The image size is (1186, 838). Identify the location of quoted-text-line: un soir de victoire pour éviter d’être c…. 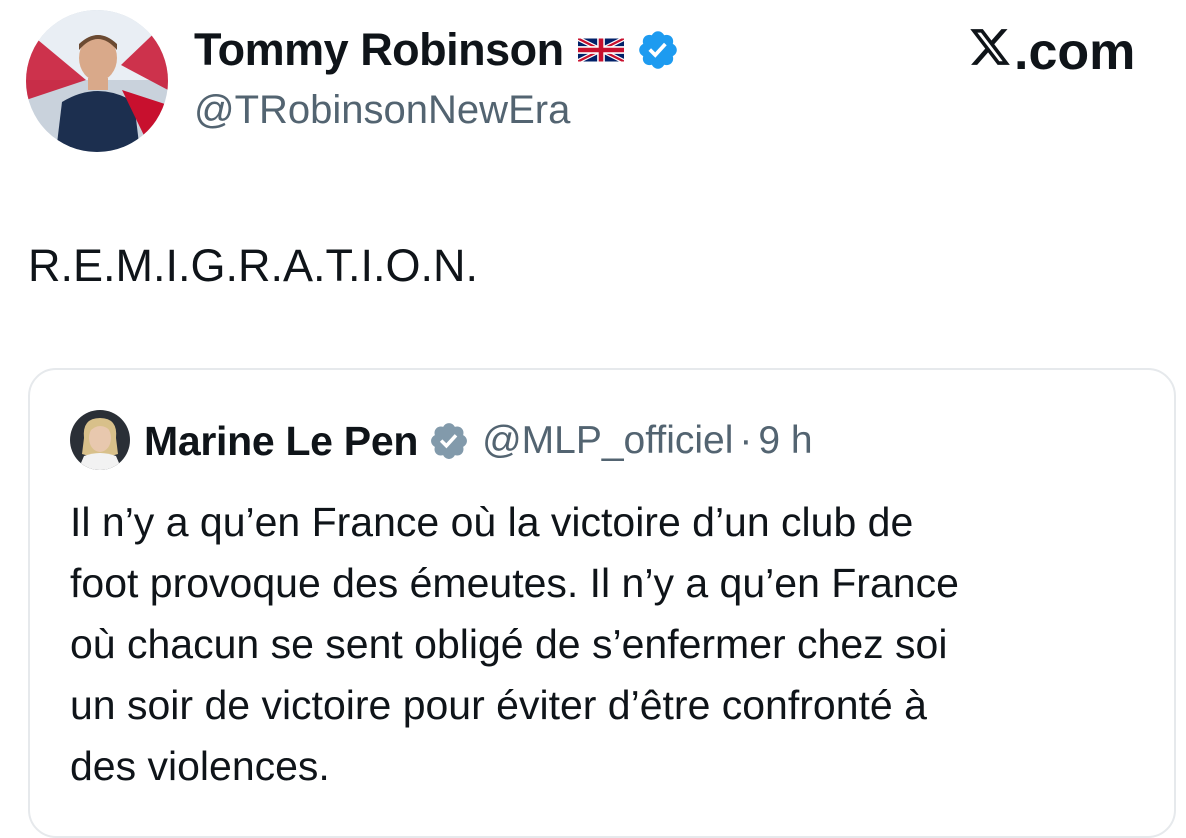
(498, 705).